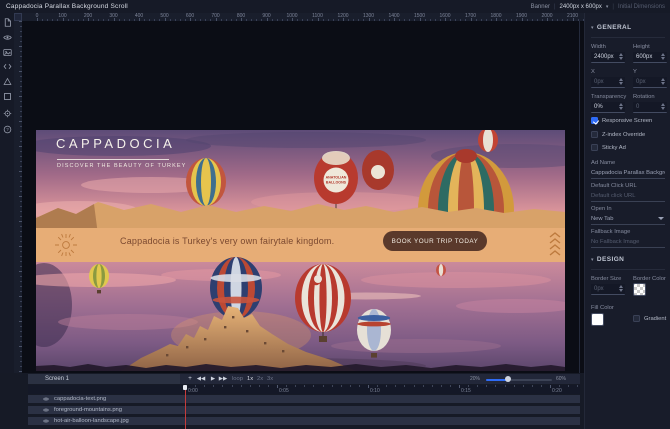  I want to click on border-size-label: Border Size, so click(606, 279).